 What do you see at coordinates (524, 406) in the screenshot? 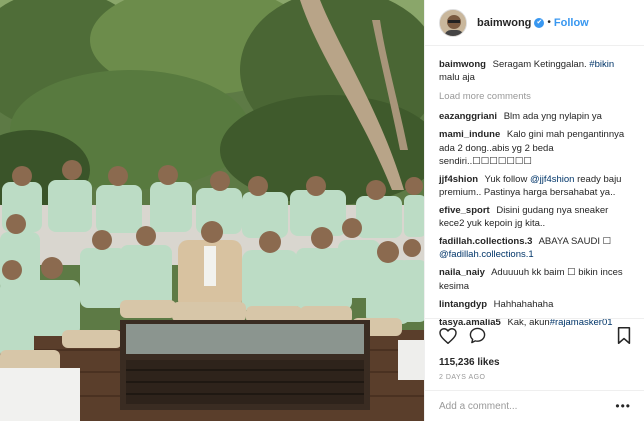
I see `comment-input` at bounding box center [524, 406].